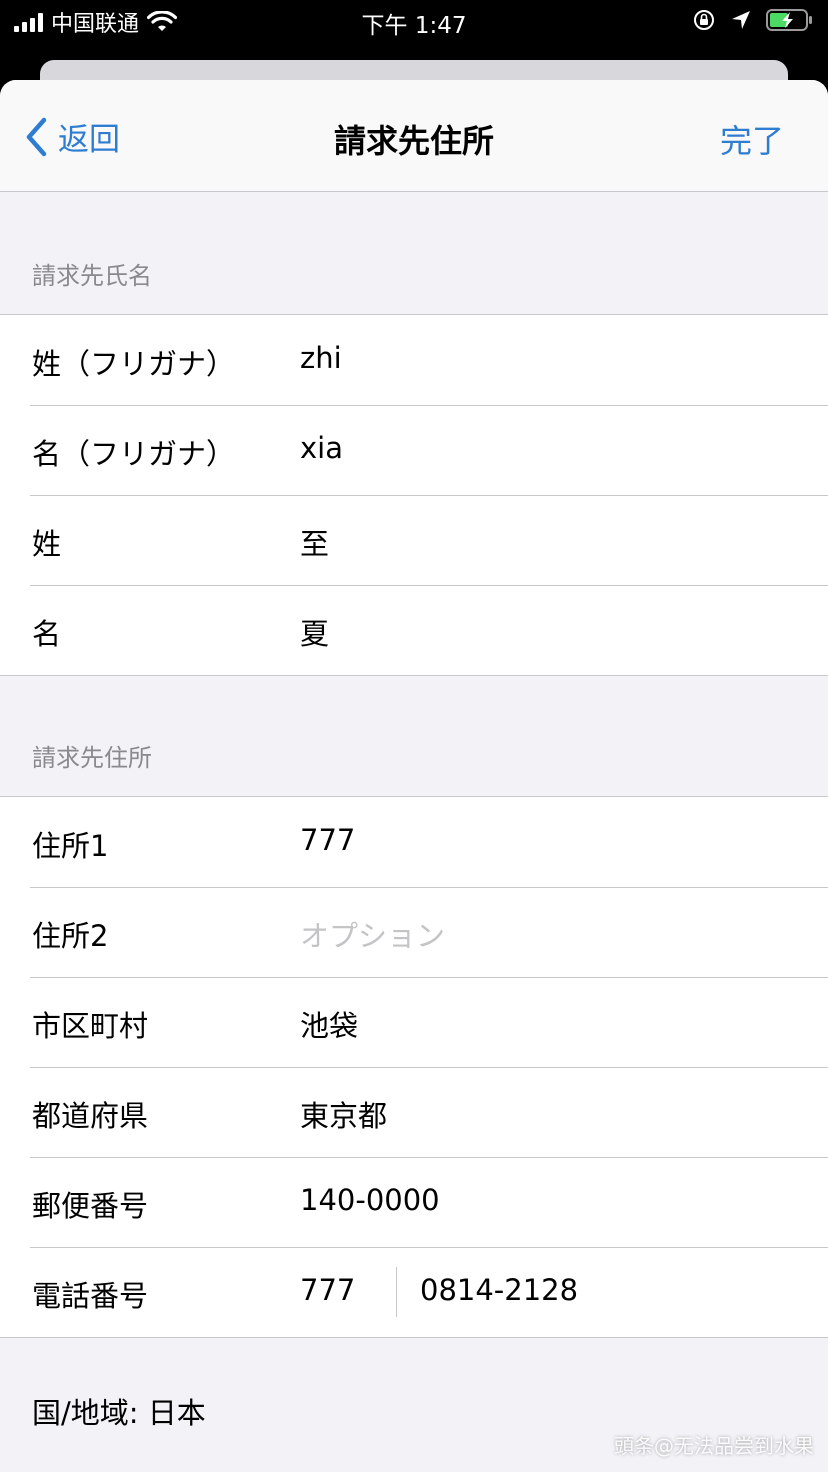 This screenshot has height=1472, width=828. Describe the element at coordinates (321, 448) in the screenshot. I see `furigana-first-name-field: xia` at that location.